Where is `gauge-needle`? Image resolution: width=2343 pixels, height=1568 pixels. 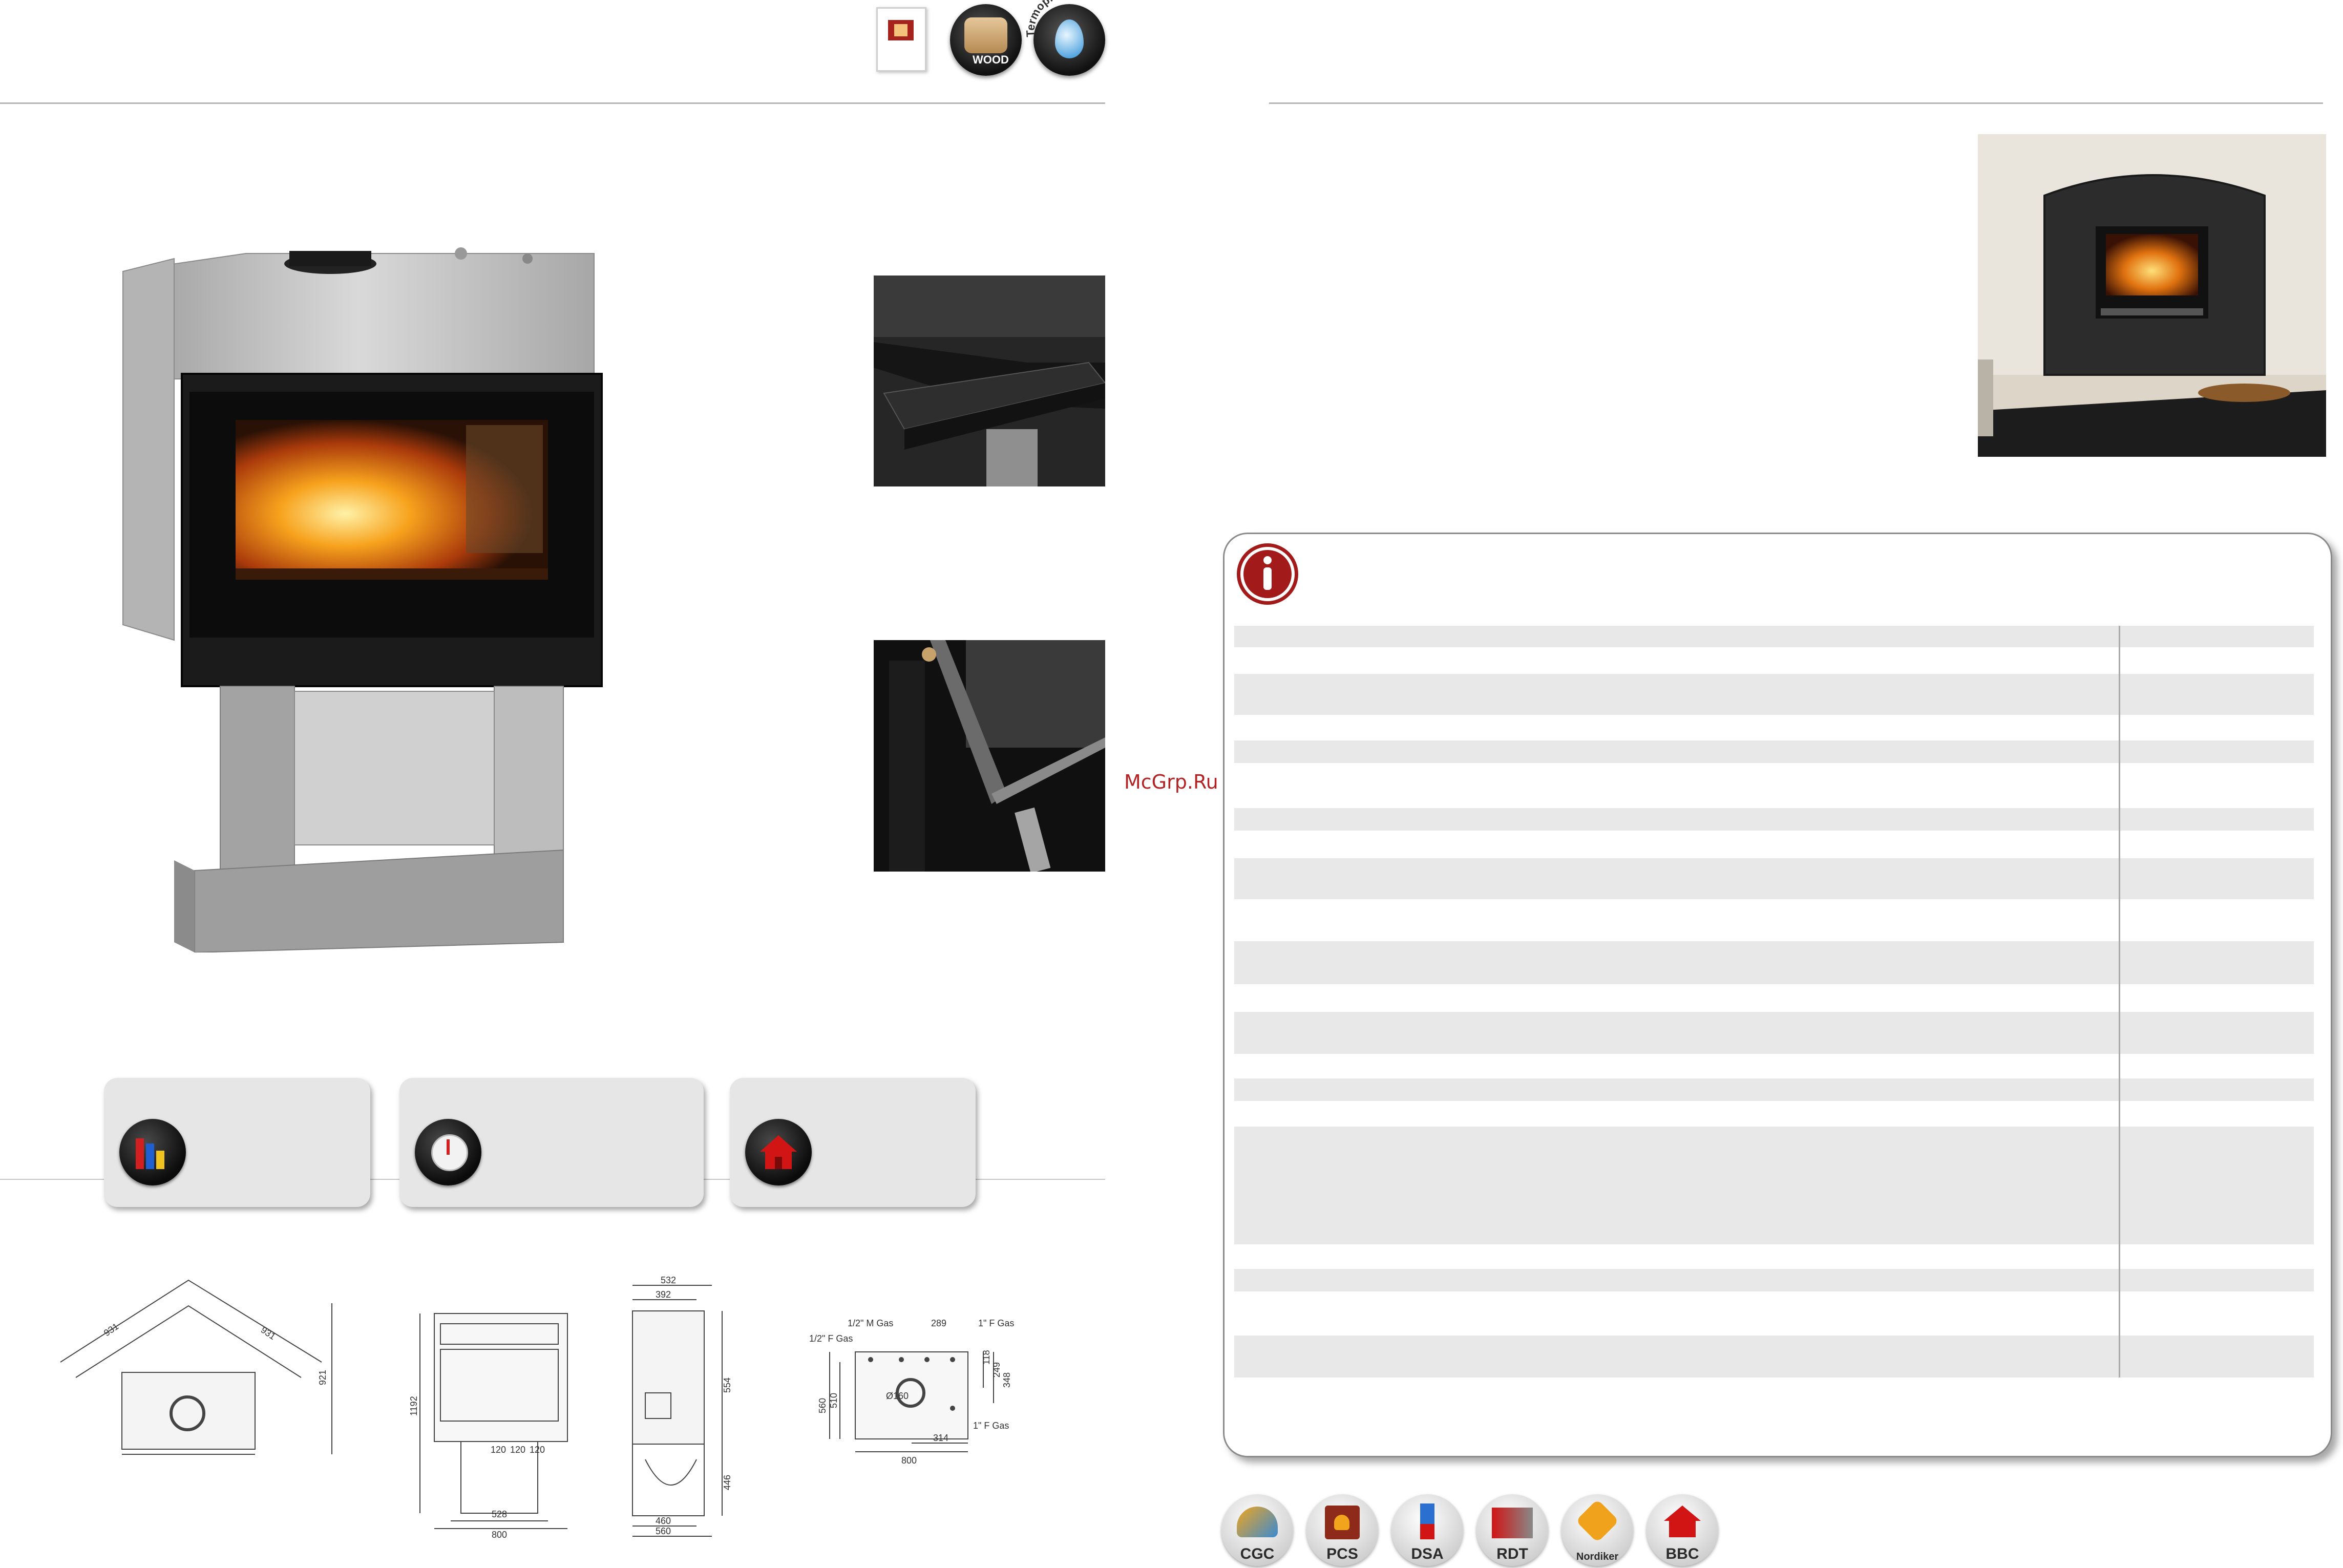 gauge-needle is located at coordinates (448, 1147).